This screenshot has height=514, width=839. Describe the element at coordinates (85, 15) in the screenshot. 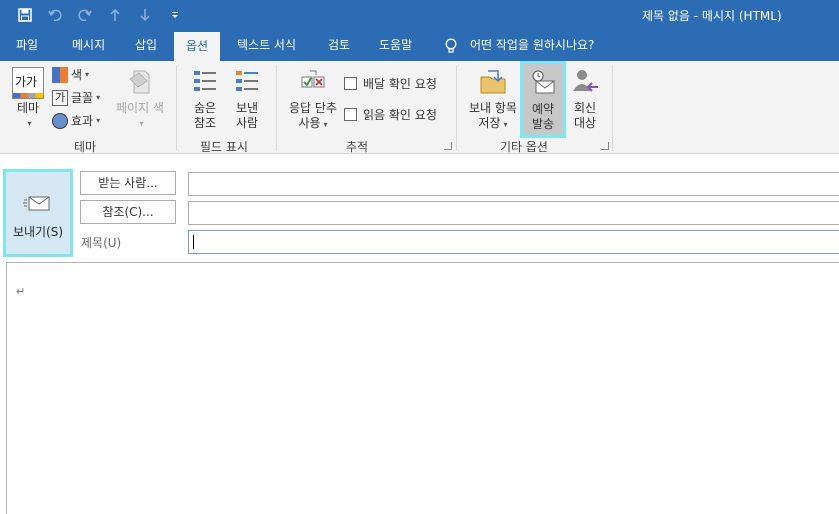

I see `redo-icon` at that location.